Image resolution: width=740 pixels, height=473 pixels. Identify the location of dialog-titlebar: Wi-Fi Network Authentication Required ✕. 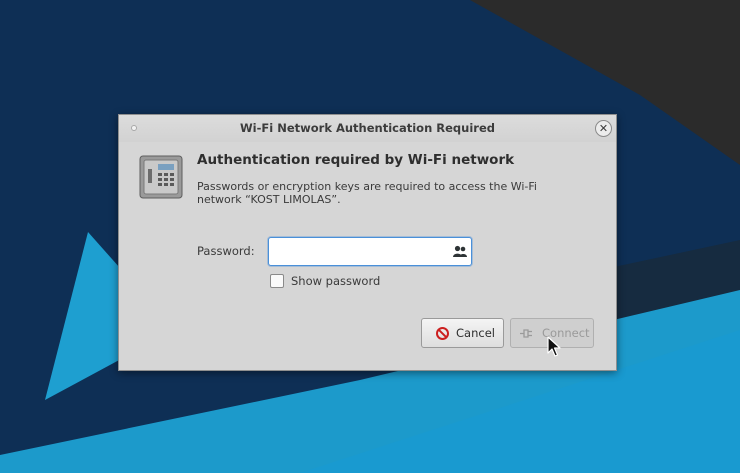
(367, 128).